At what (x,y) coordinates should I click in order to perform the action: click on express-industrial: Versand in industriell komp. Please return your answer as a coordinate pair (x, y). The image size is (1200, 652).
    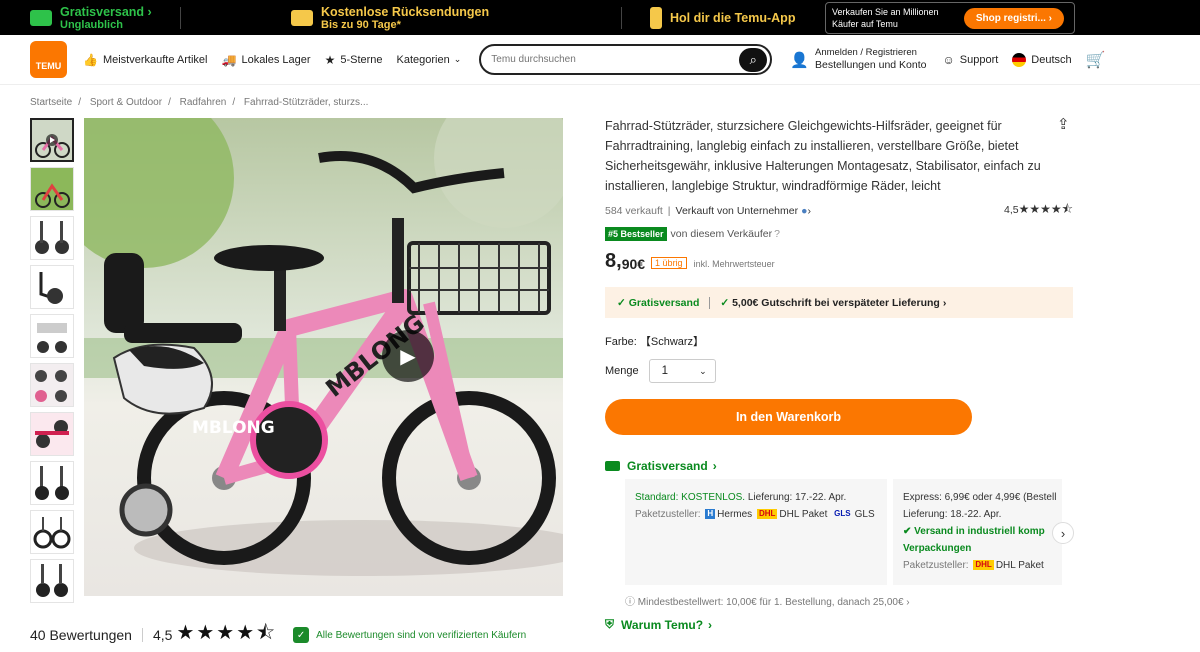
    Looking at the image, I should click on (979, 531).